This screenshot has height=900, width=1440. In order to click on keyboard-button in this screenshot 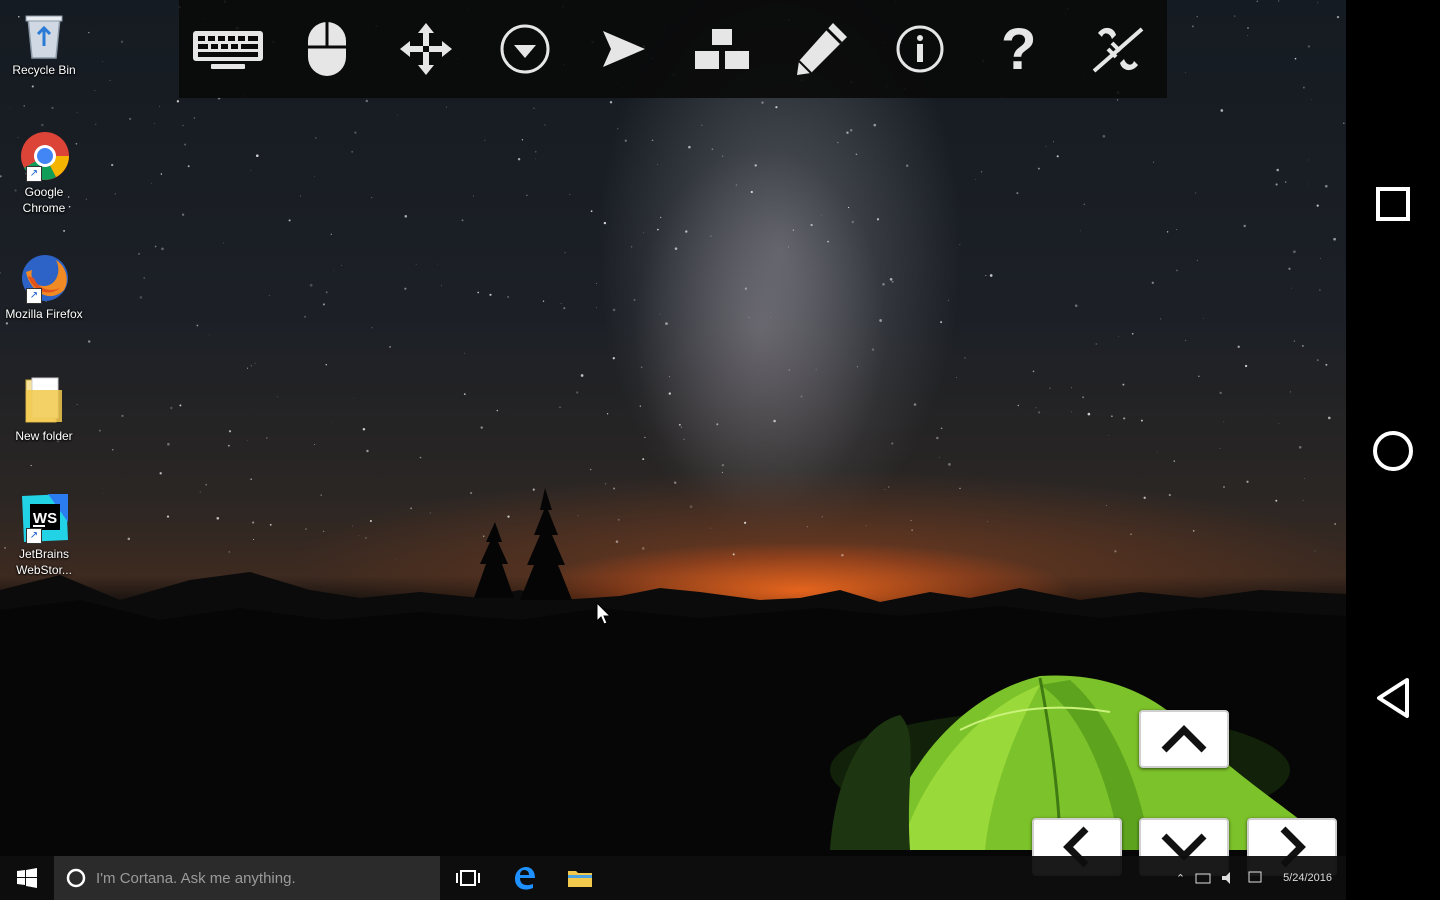, I will do `click(228, 49)`.